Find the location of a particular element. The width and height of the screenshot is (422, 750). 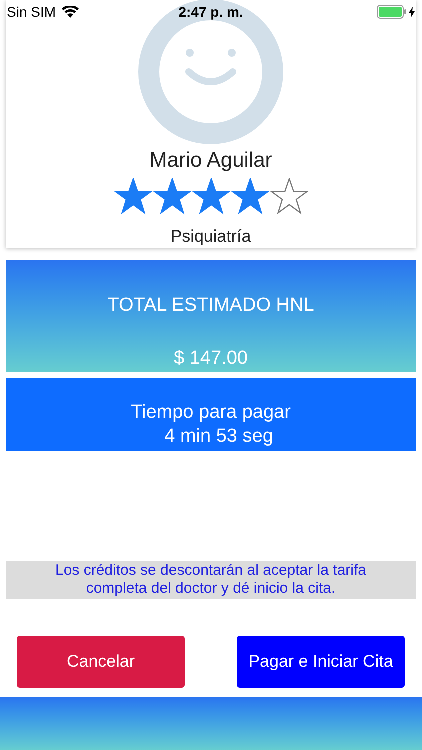

total-amount: $ 147.00 is located at coordinates (211, 358).